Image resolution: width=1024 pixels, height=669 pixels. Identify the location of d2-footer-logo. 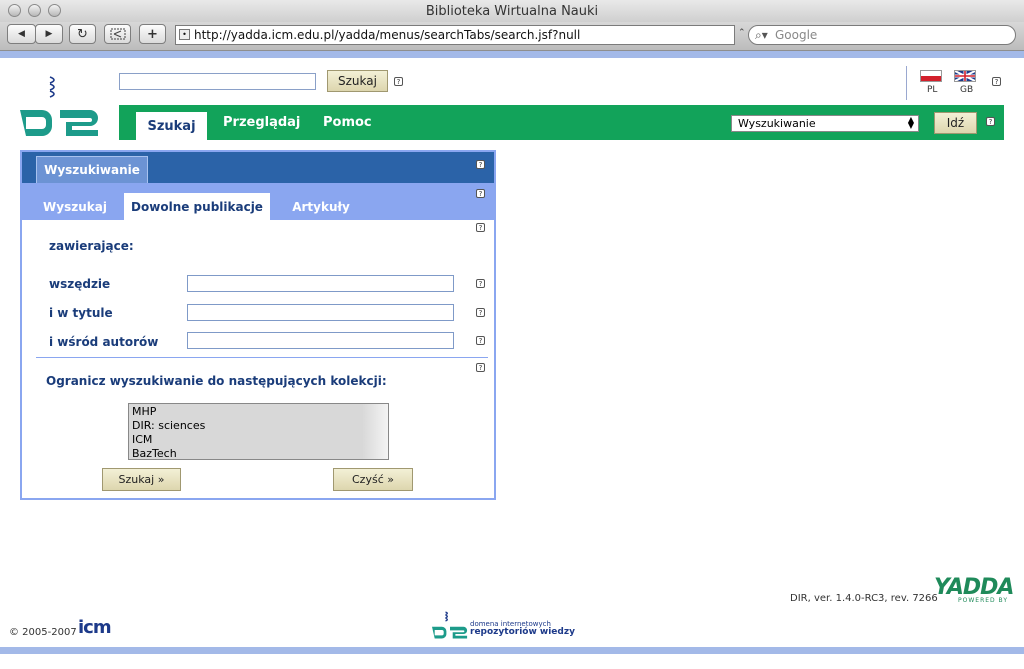
(450, 626).